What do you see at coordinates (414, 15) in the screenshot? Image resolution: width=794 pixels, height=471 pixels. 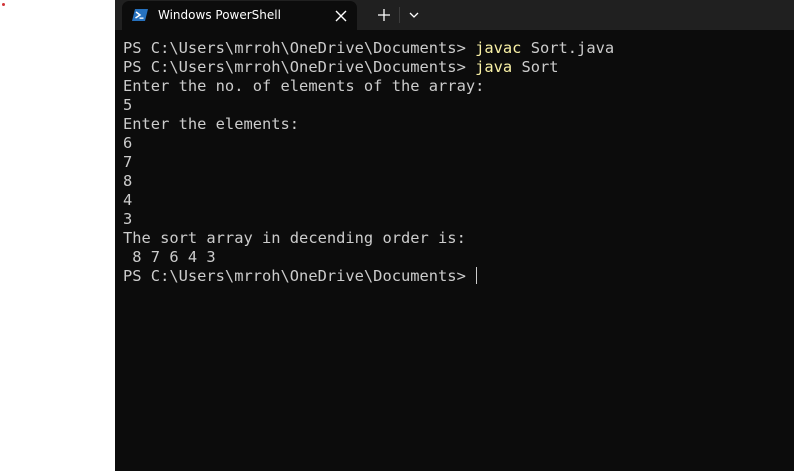 I see `chevron-down-icon` at bounding box center [414, 15].